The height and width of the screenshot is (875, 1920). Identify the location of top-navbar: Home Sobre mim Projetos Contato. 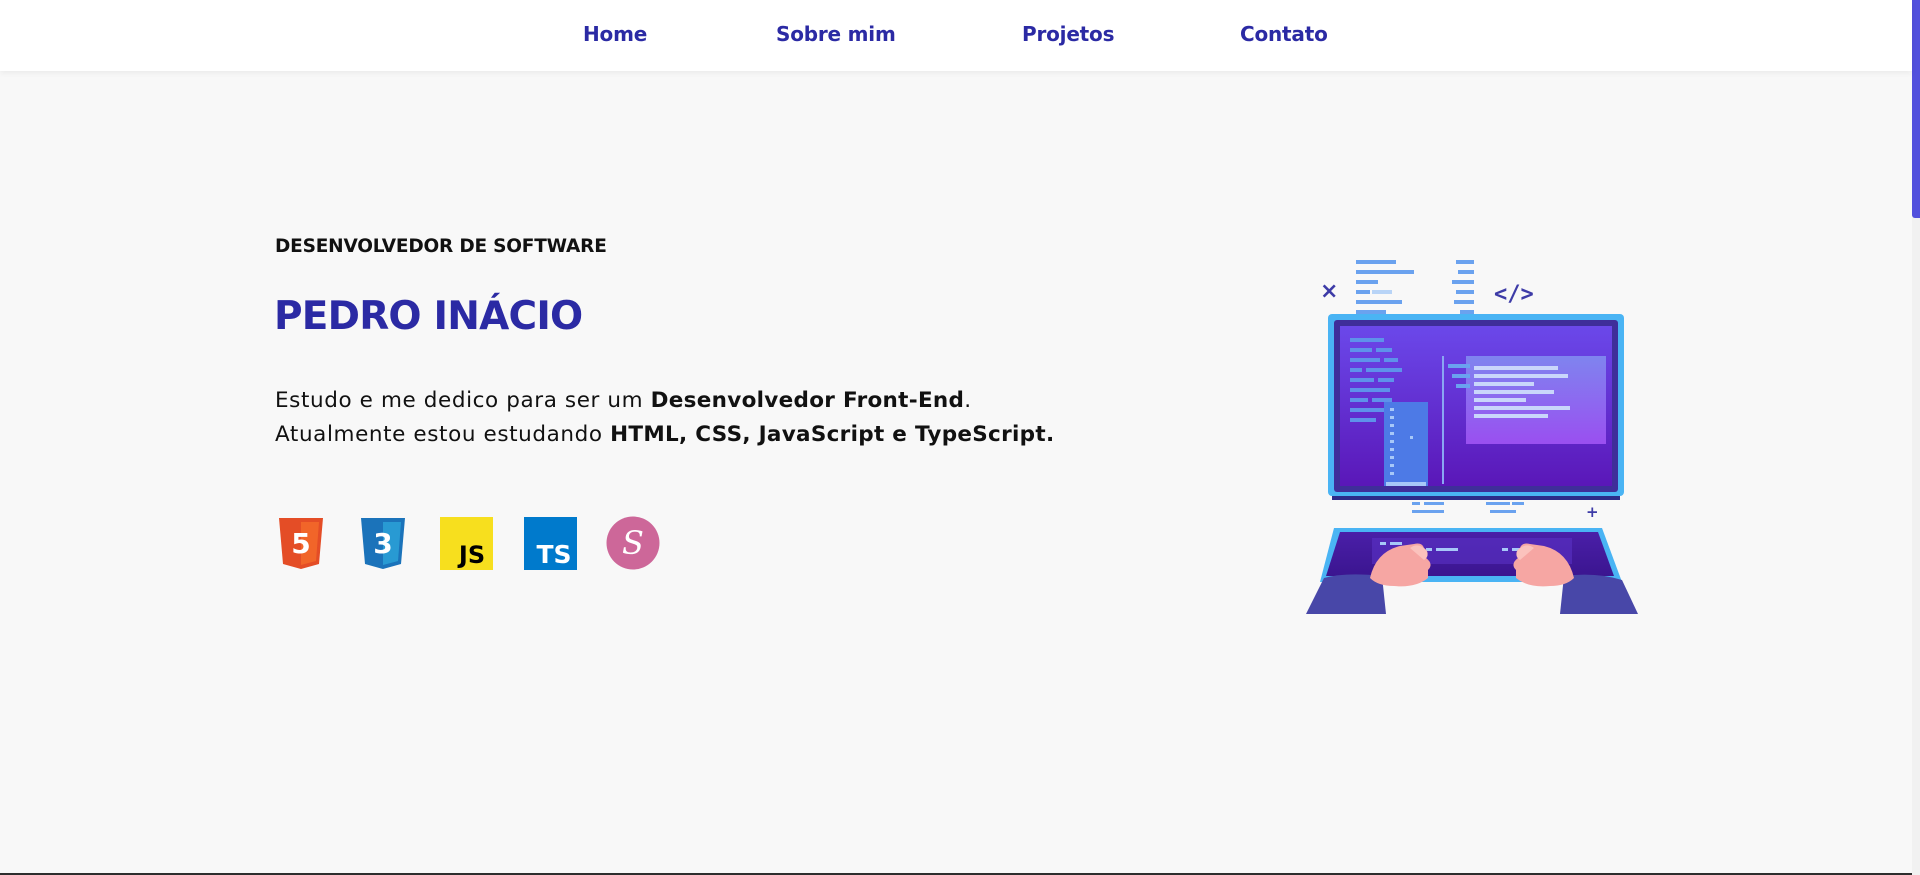
(956, 35).